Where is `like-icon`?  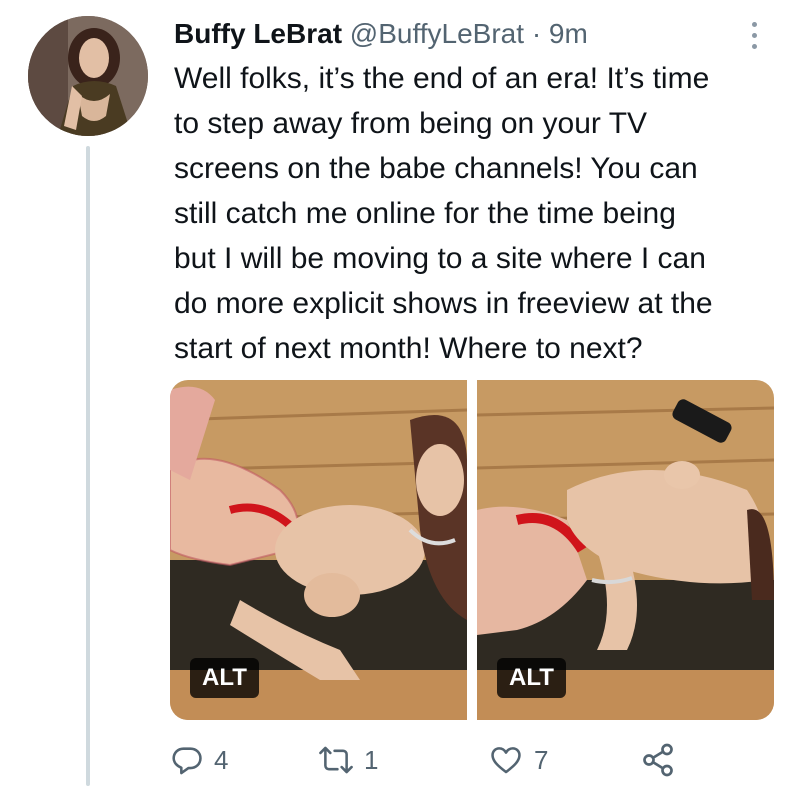
like-icon is located at coordinates (506, 760).